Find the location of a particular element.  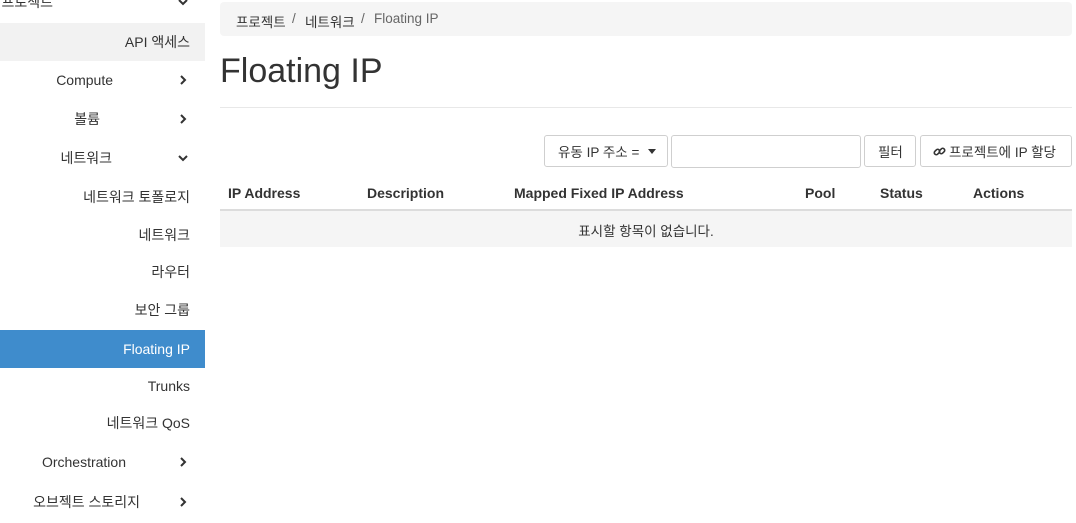

sidebar-item-label: 네트워크 QoS is located at coordinates (148, 423).